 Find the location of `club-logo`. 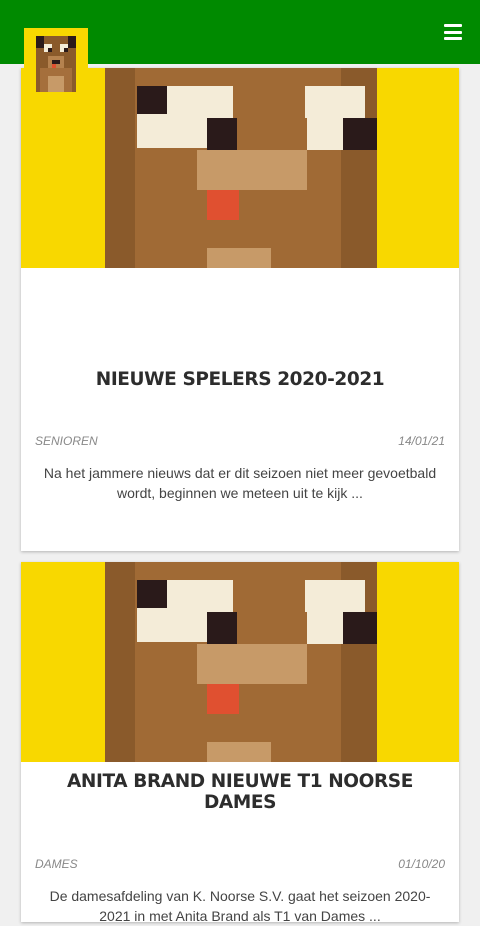

club-logo is located at coordinates (56, 60).